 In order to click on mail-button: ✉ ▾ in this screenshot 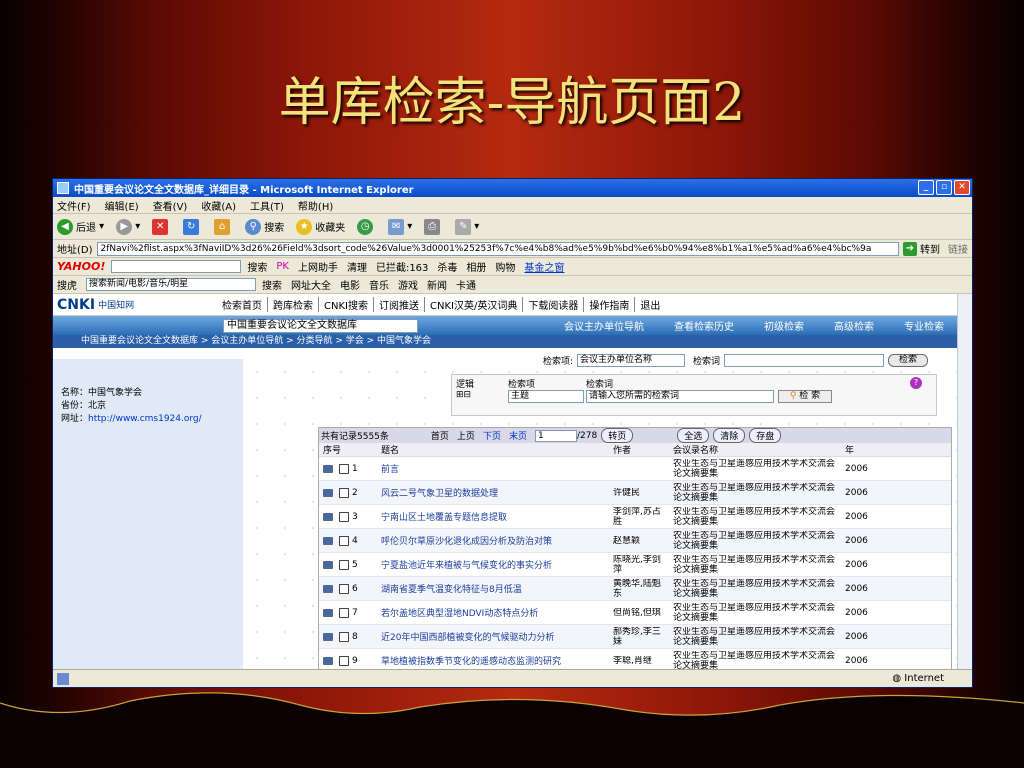, I will do `click(400, 226)`.